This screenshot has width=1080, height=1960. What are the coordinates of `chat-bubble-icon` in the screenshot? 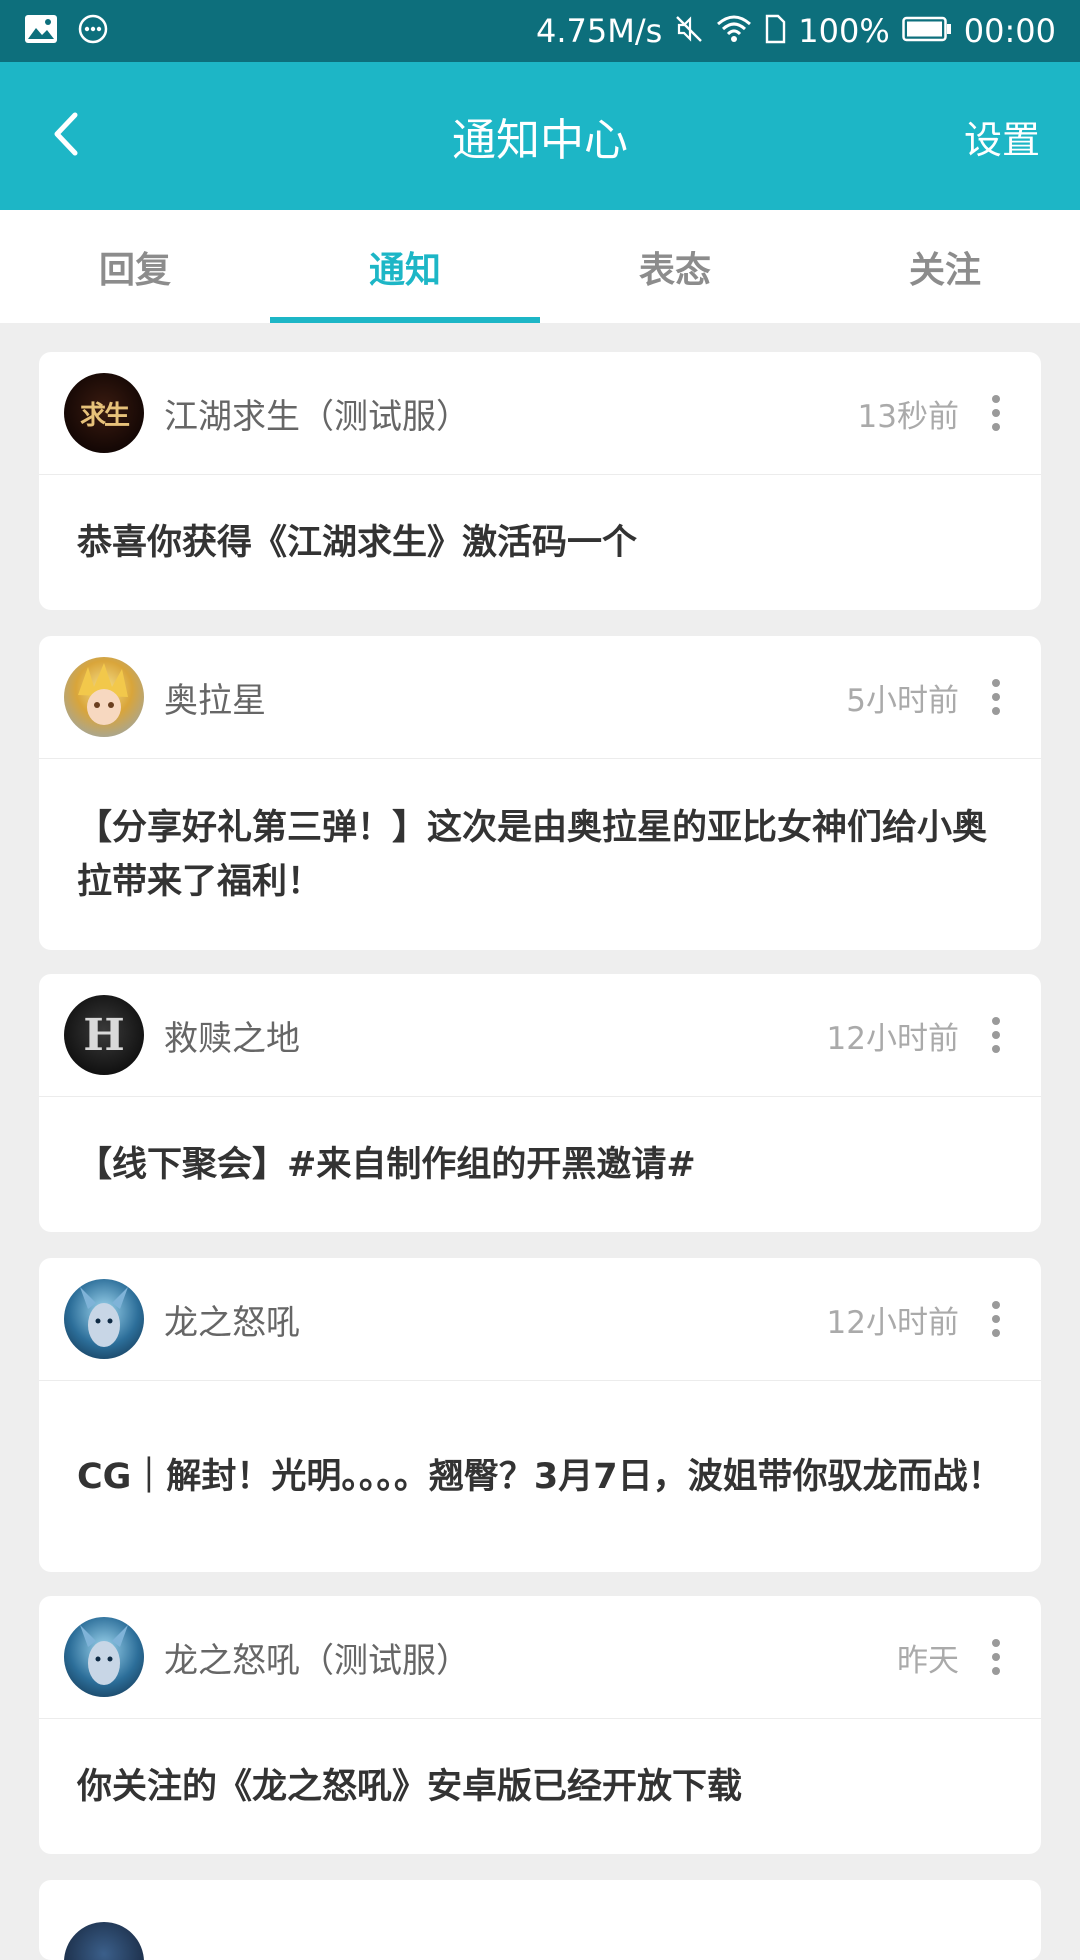 It's located at (93, 31).